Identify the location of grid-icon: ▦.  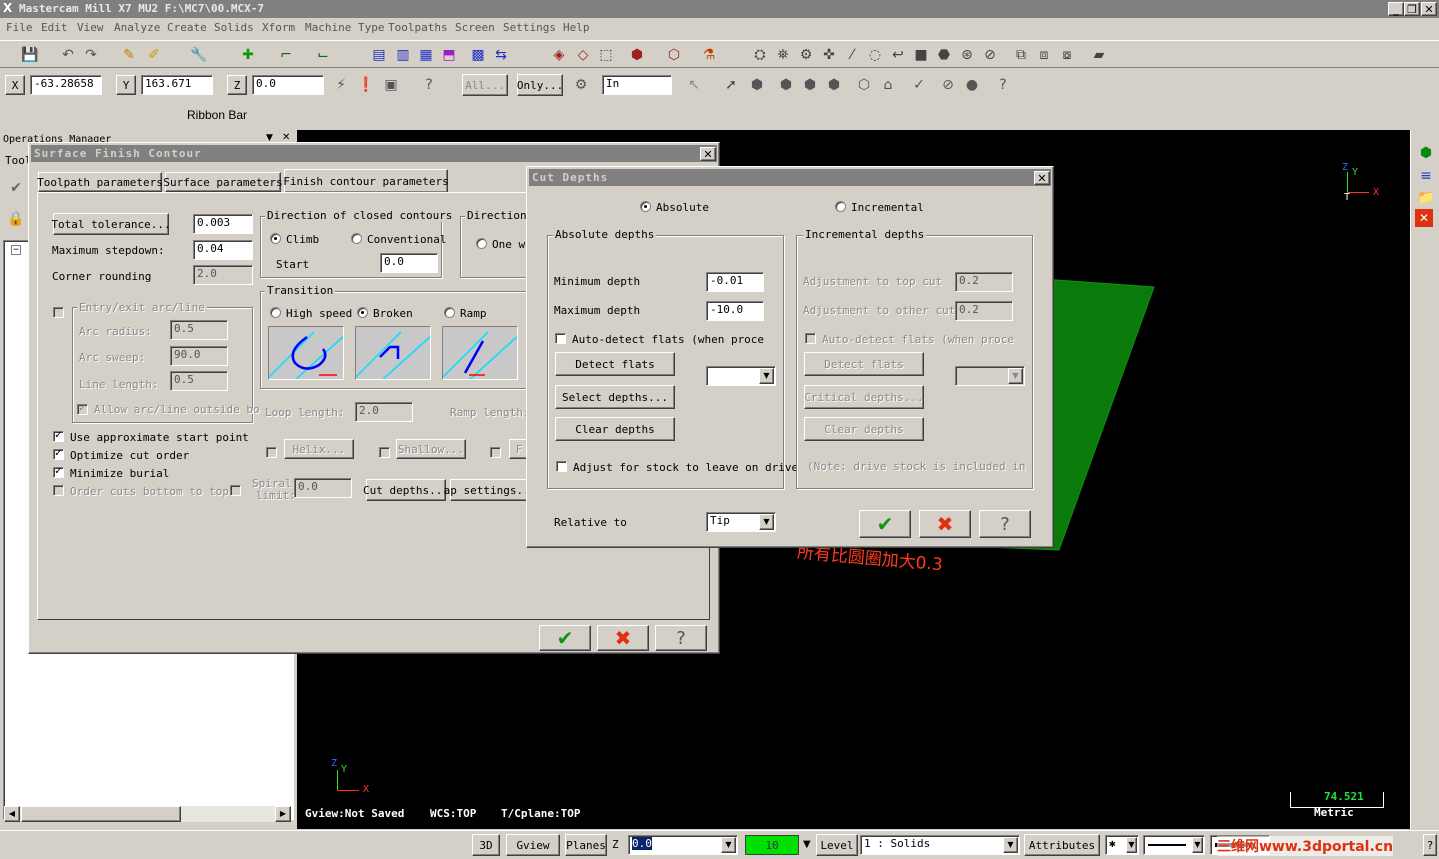
(426, 55).